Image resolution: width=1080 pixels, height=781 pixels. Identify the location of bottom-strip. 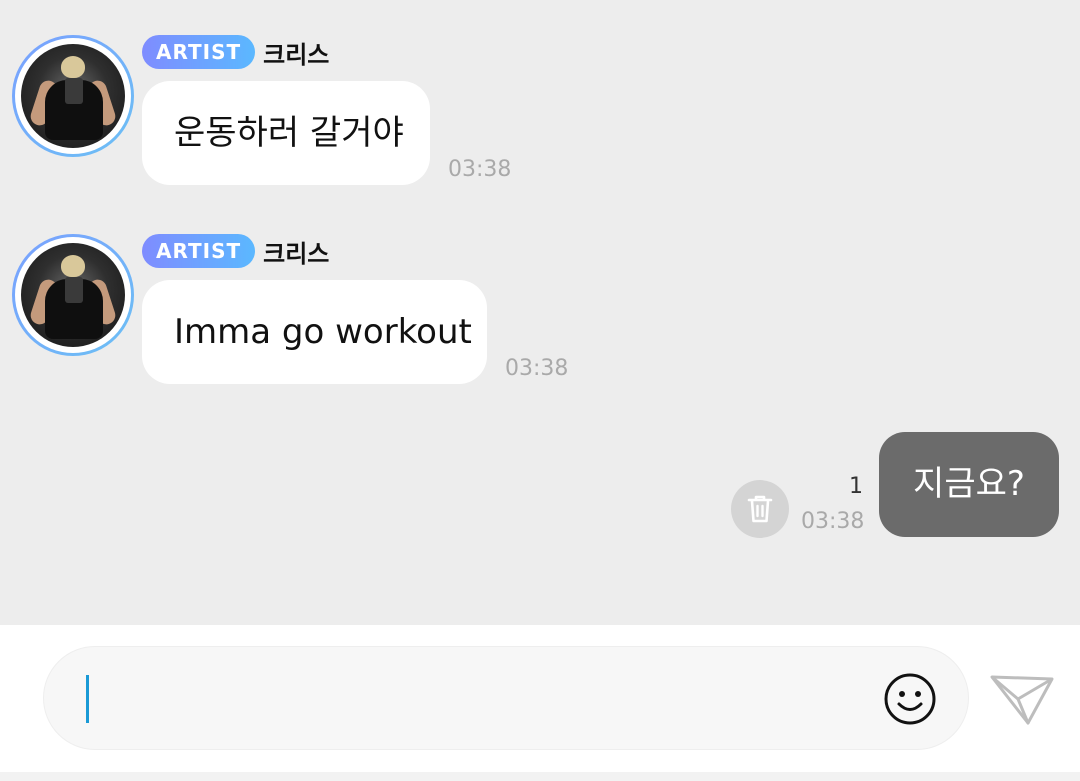
(540, 776).